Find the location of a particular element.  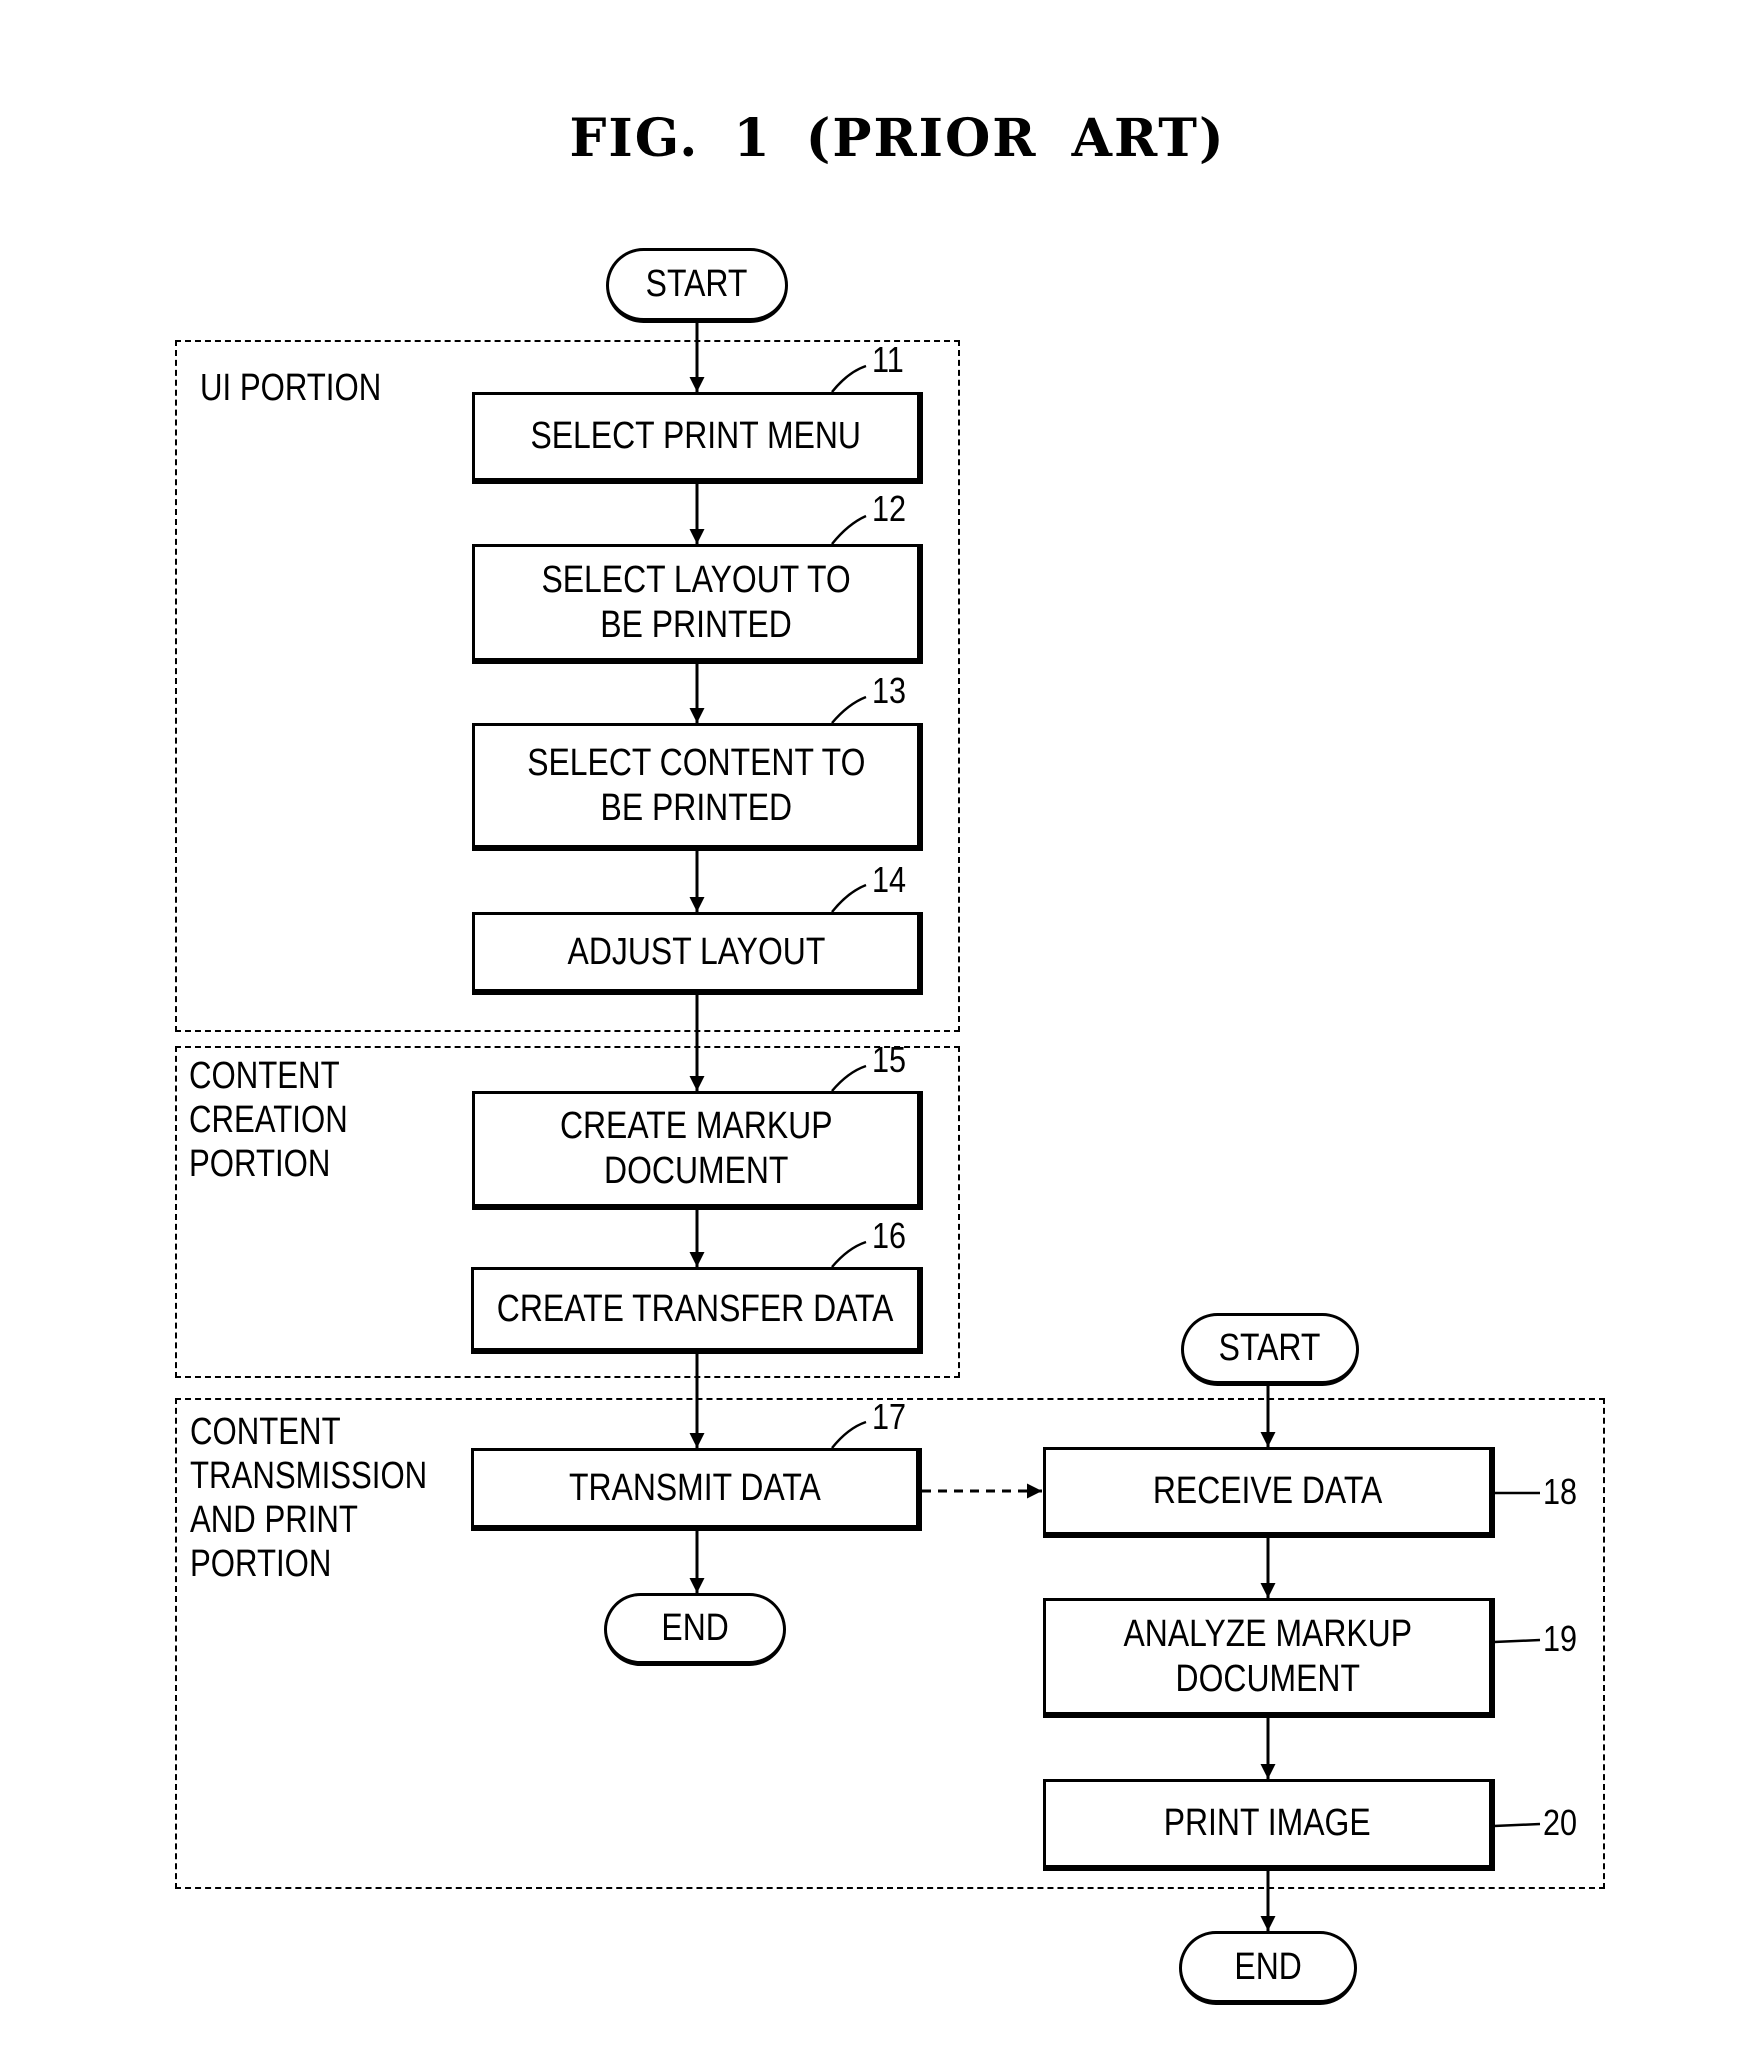

start-terminal-right: START is located at coordinates (1270, 1349).